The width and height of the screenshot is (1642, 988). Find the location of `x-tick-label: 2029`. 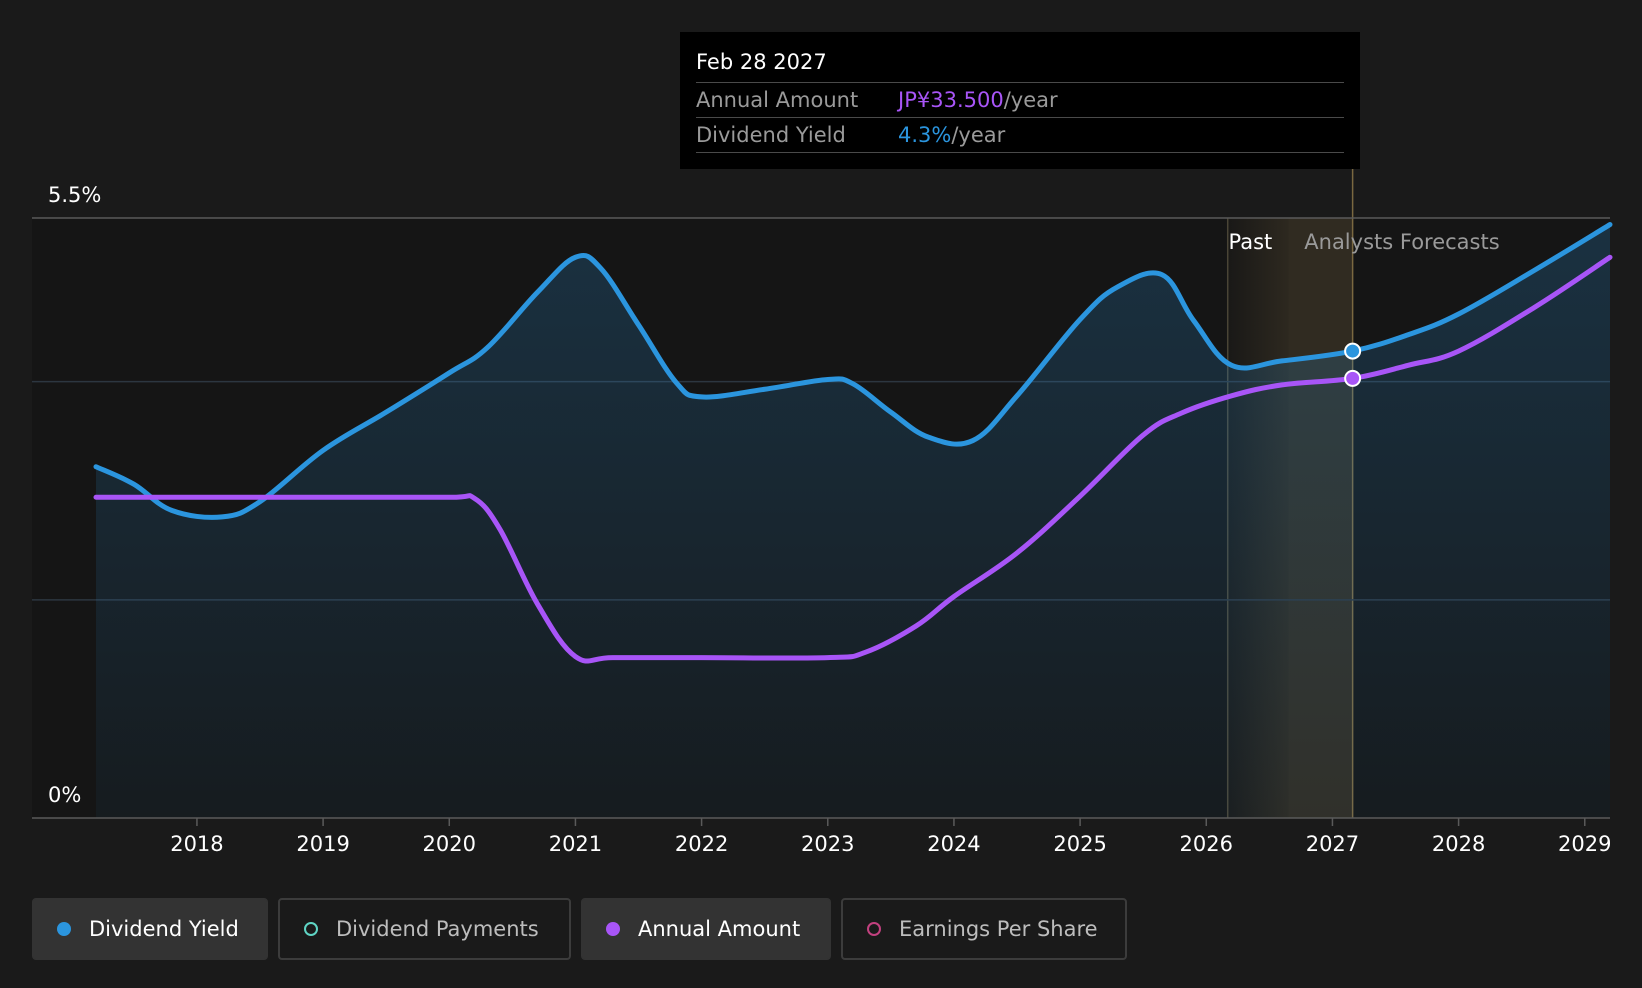

x-tick-label: 2029 is located at coordinates (1584, 844).